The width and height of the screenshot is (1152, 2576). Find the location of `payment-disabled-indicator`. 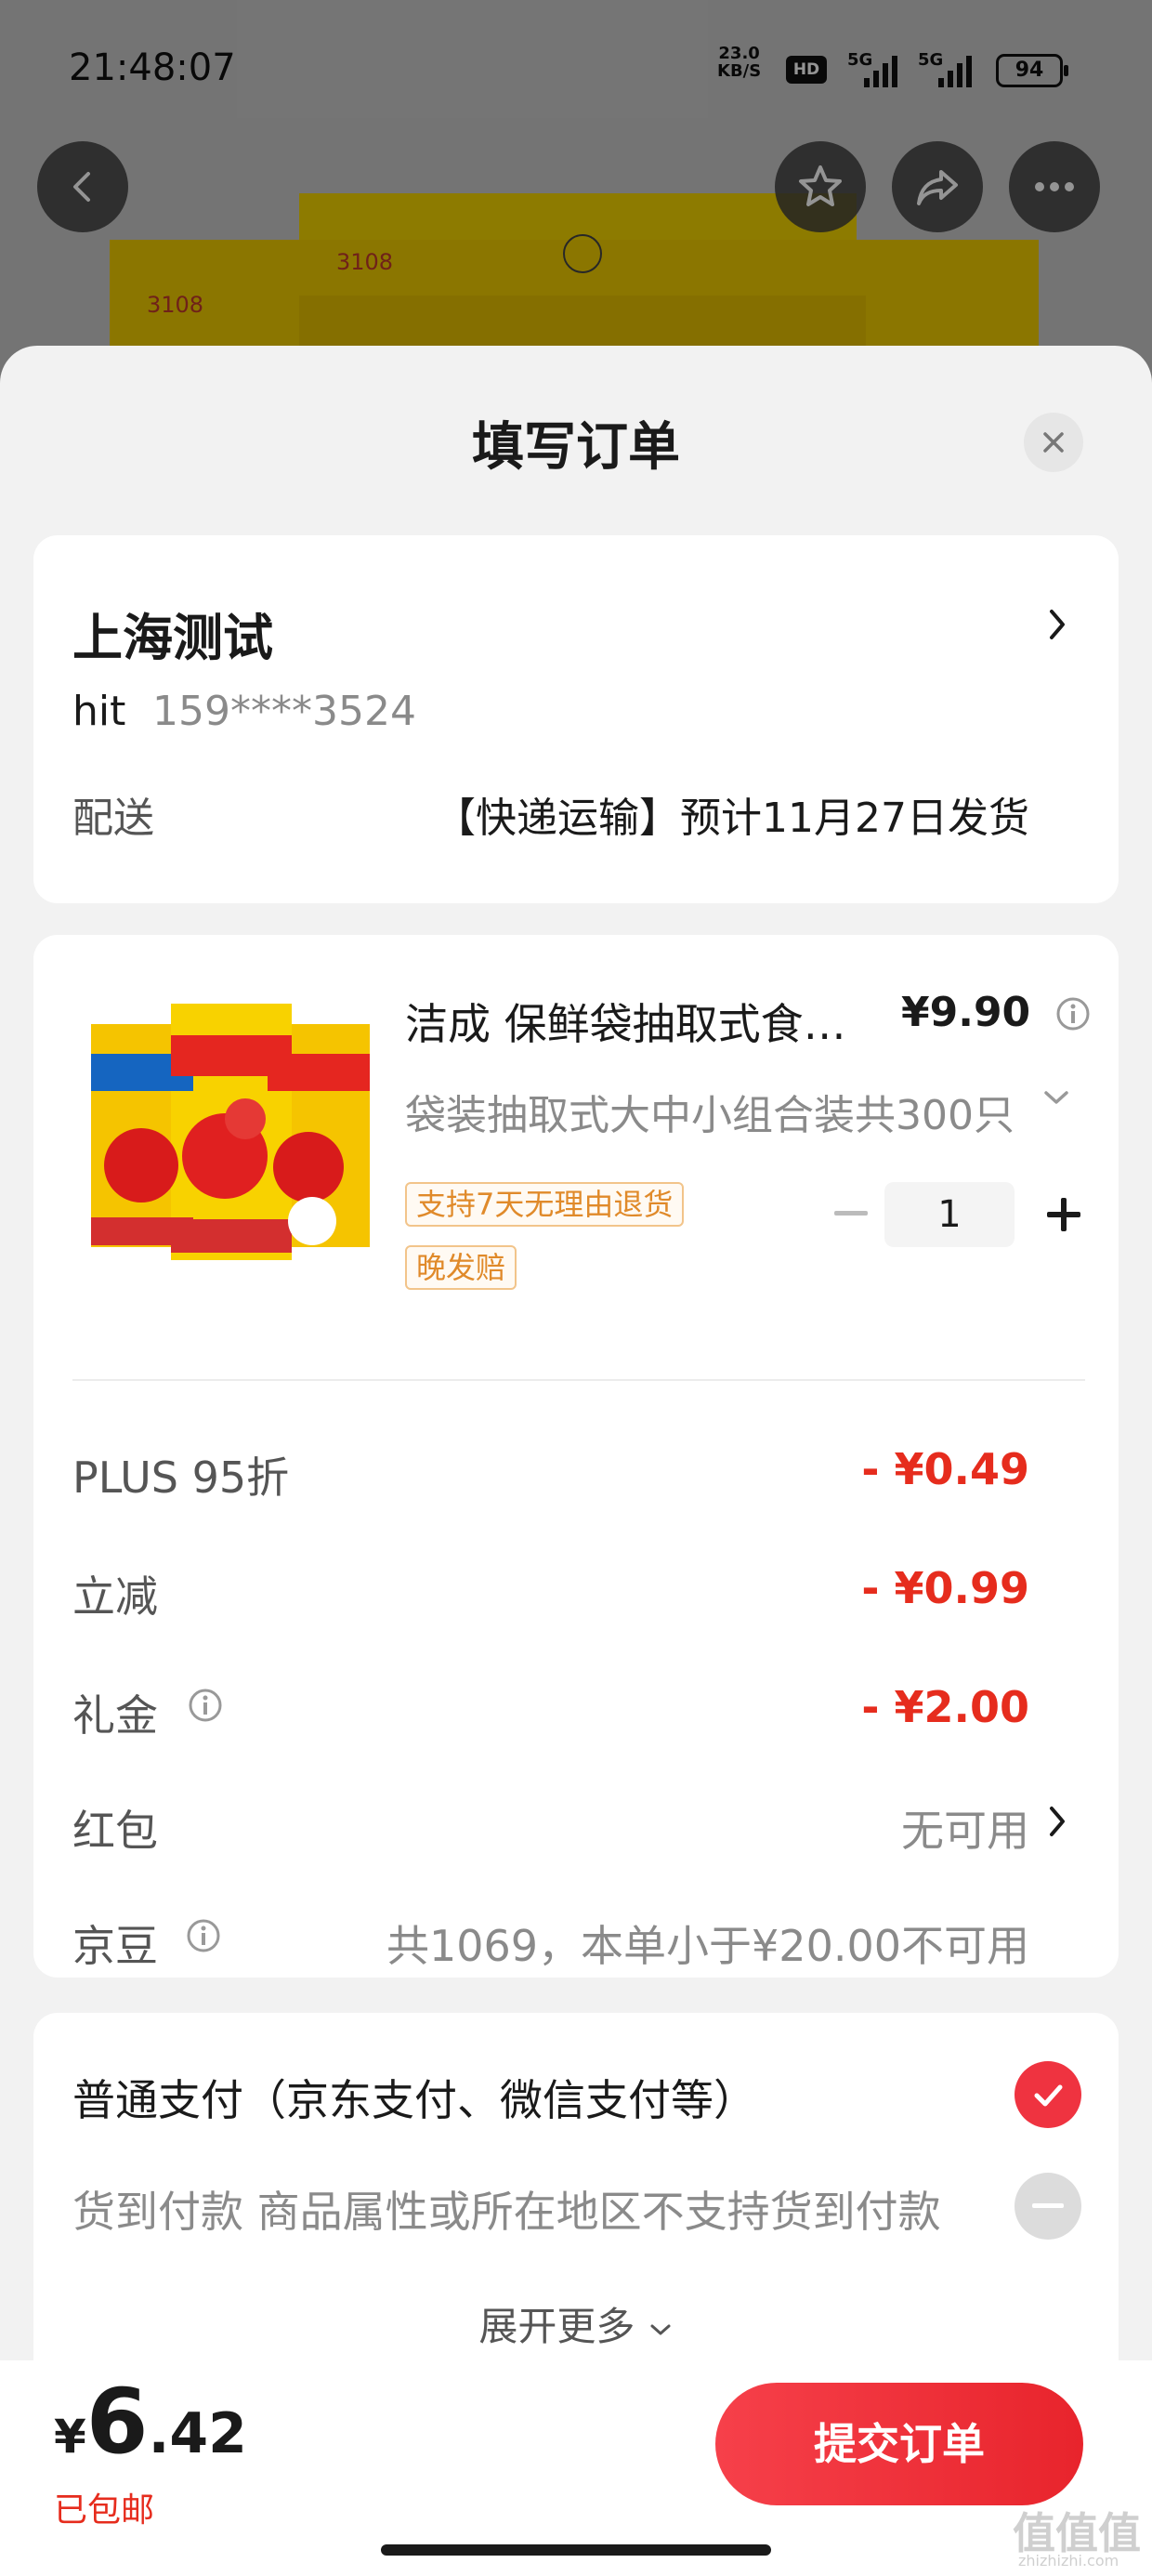

payment-disabled-indicator is located at coordinates (1048, 2206).